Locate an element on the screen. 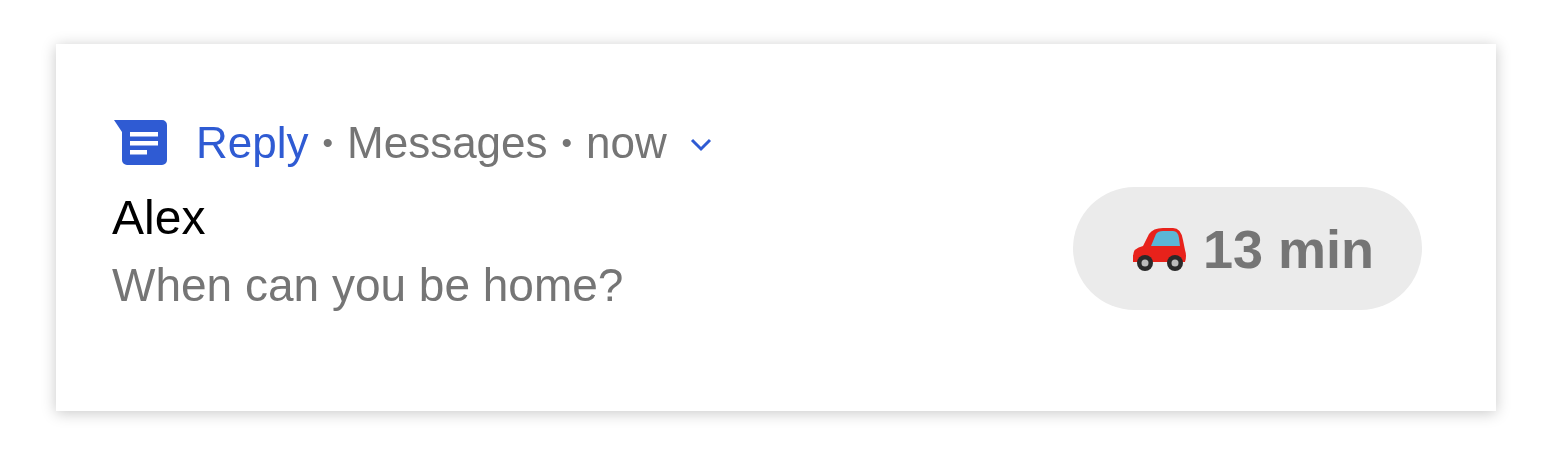  message-icon is located at coordinates (140, 142).